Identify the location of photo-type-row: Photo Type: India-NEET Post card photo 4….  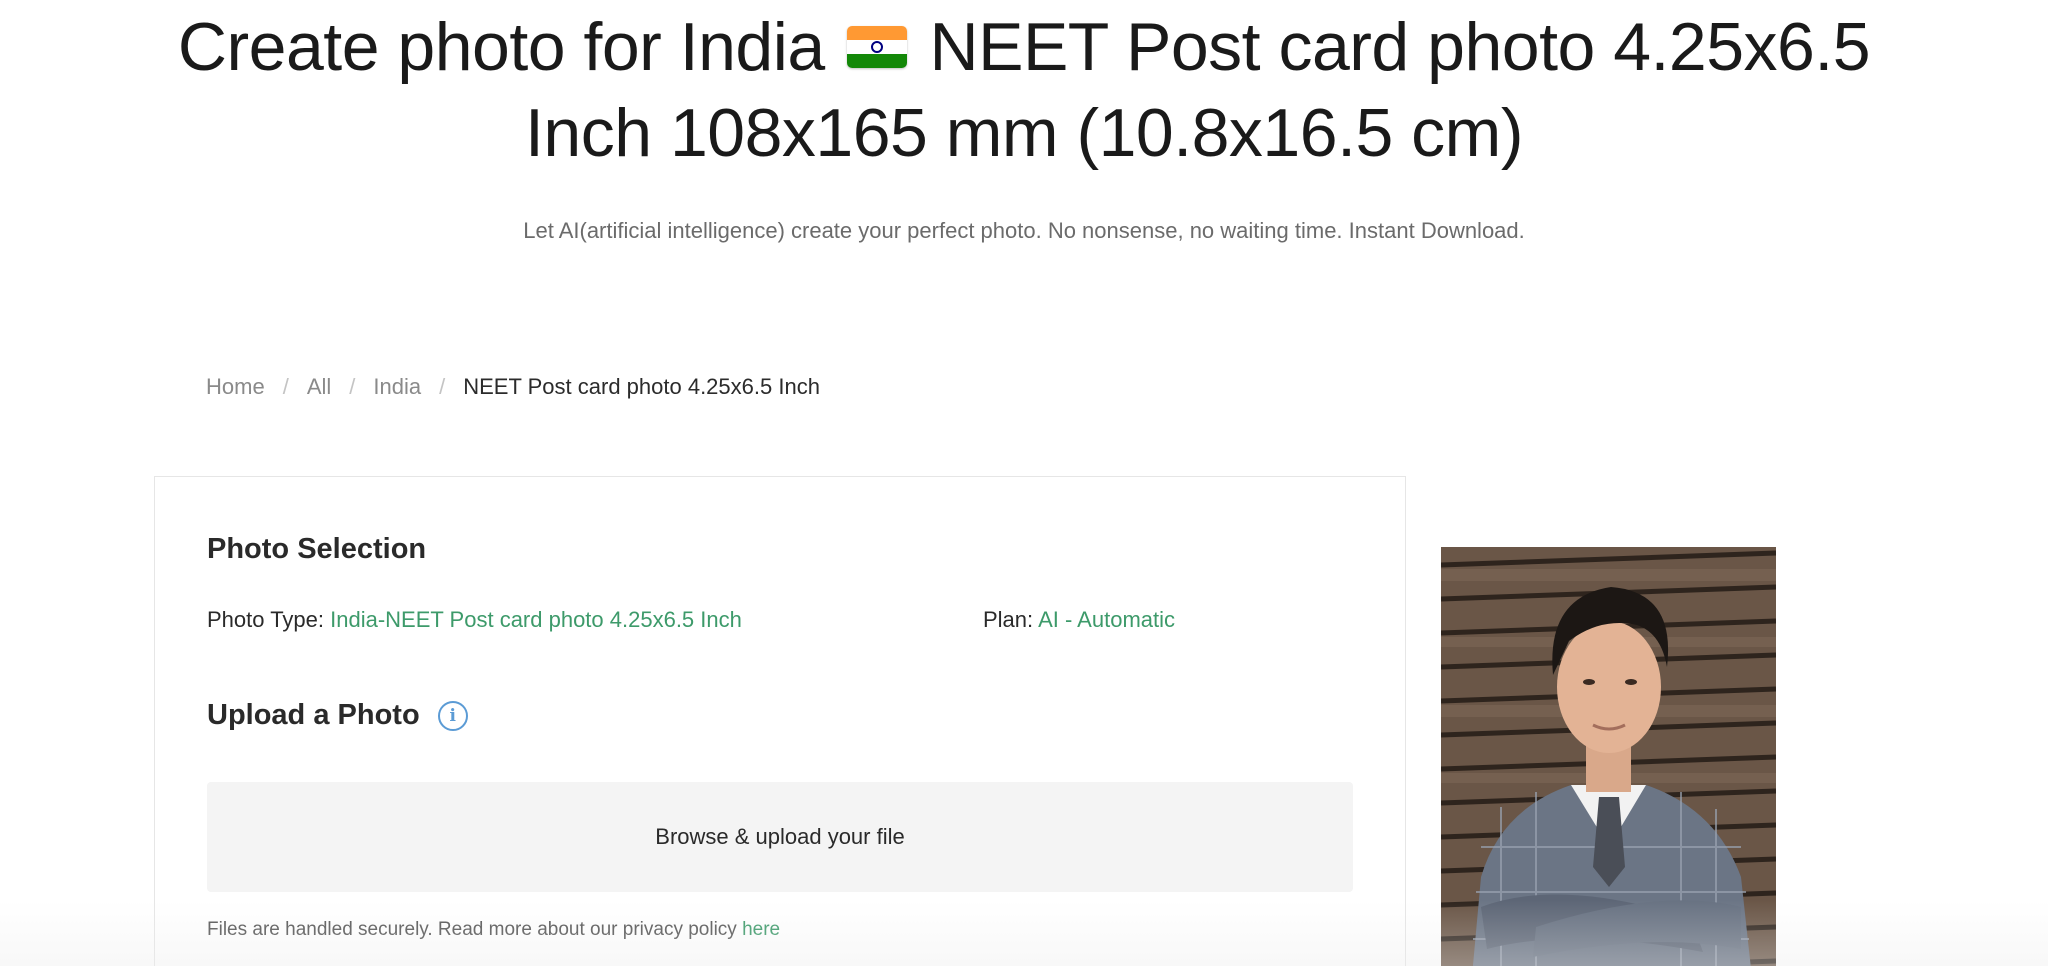
(474, 620).